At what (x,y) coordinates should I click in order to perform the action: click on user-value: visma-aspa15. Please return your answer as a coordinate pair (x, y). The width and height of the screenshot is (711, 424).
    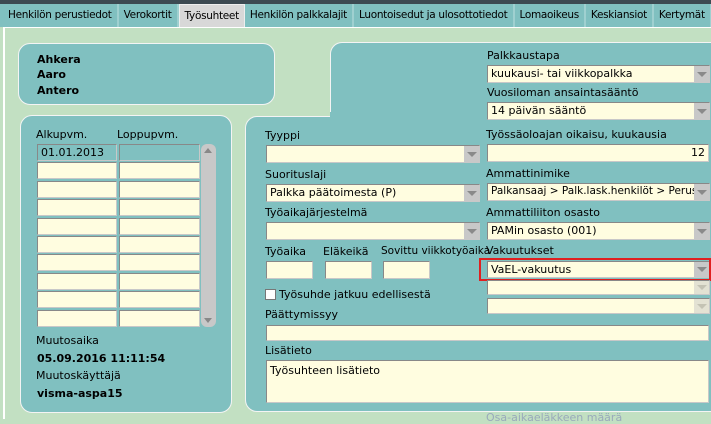
    Looking at the image, I should click on (80, 393).